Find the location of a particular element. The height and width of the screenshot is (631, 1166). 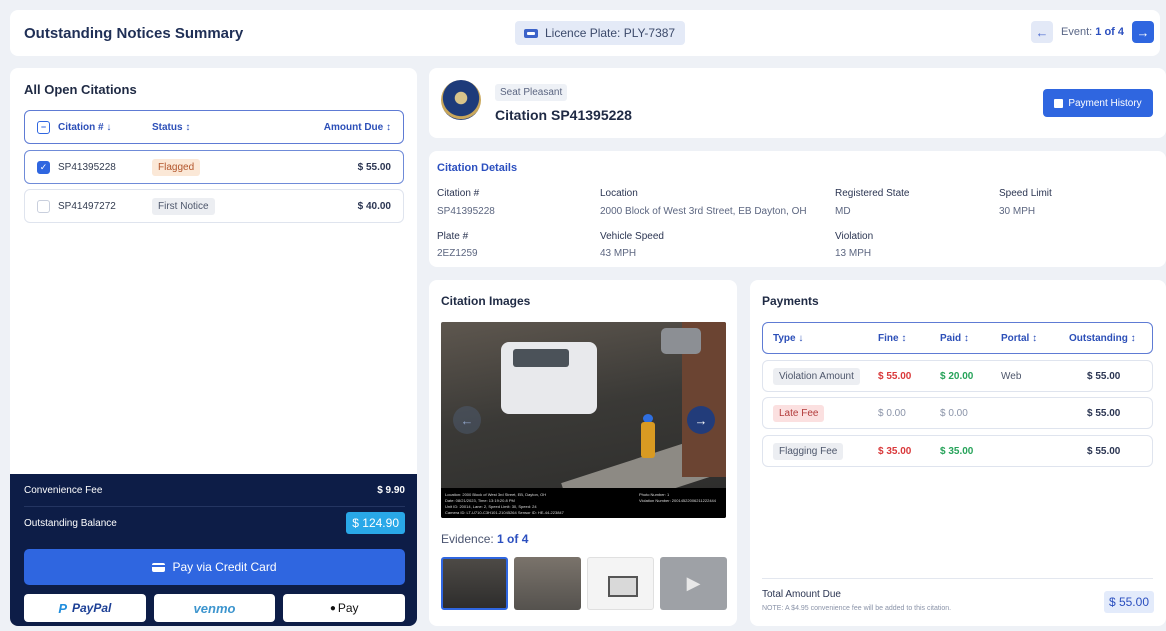

citation-title: Citation SP41395228 is located at coordinates (563, 115).